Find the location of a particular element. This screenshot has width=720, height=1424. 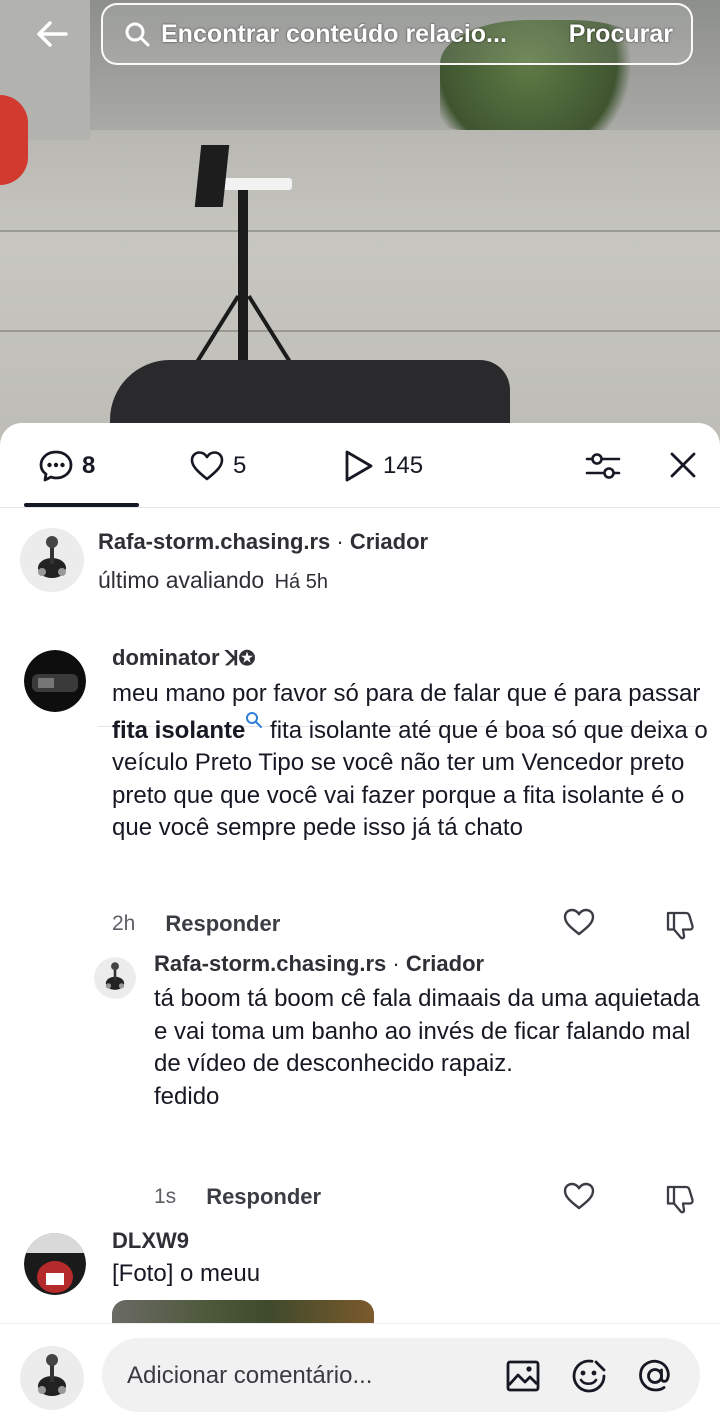

play-count: 145 is located at coordinates (403, 465).